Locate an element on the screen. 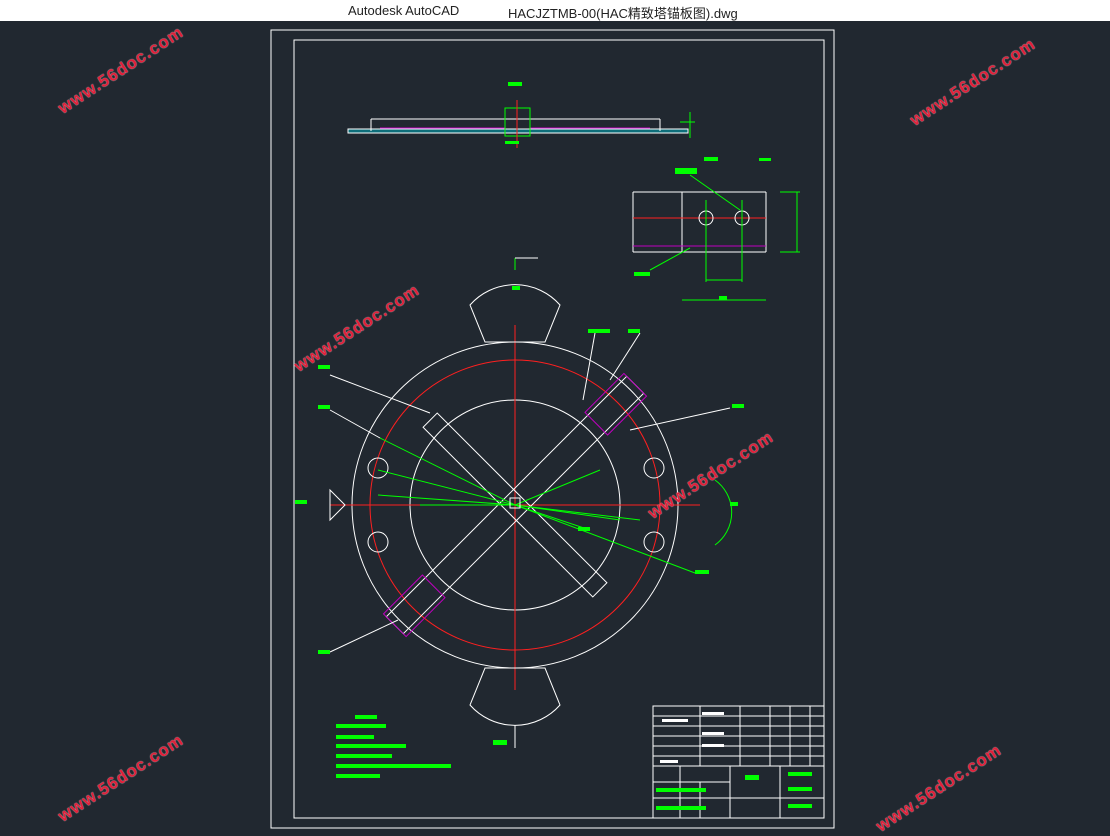  app-title: Autodesk AutoCAD is located at coordinates (404, 10).